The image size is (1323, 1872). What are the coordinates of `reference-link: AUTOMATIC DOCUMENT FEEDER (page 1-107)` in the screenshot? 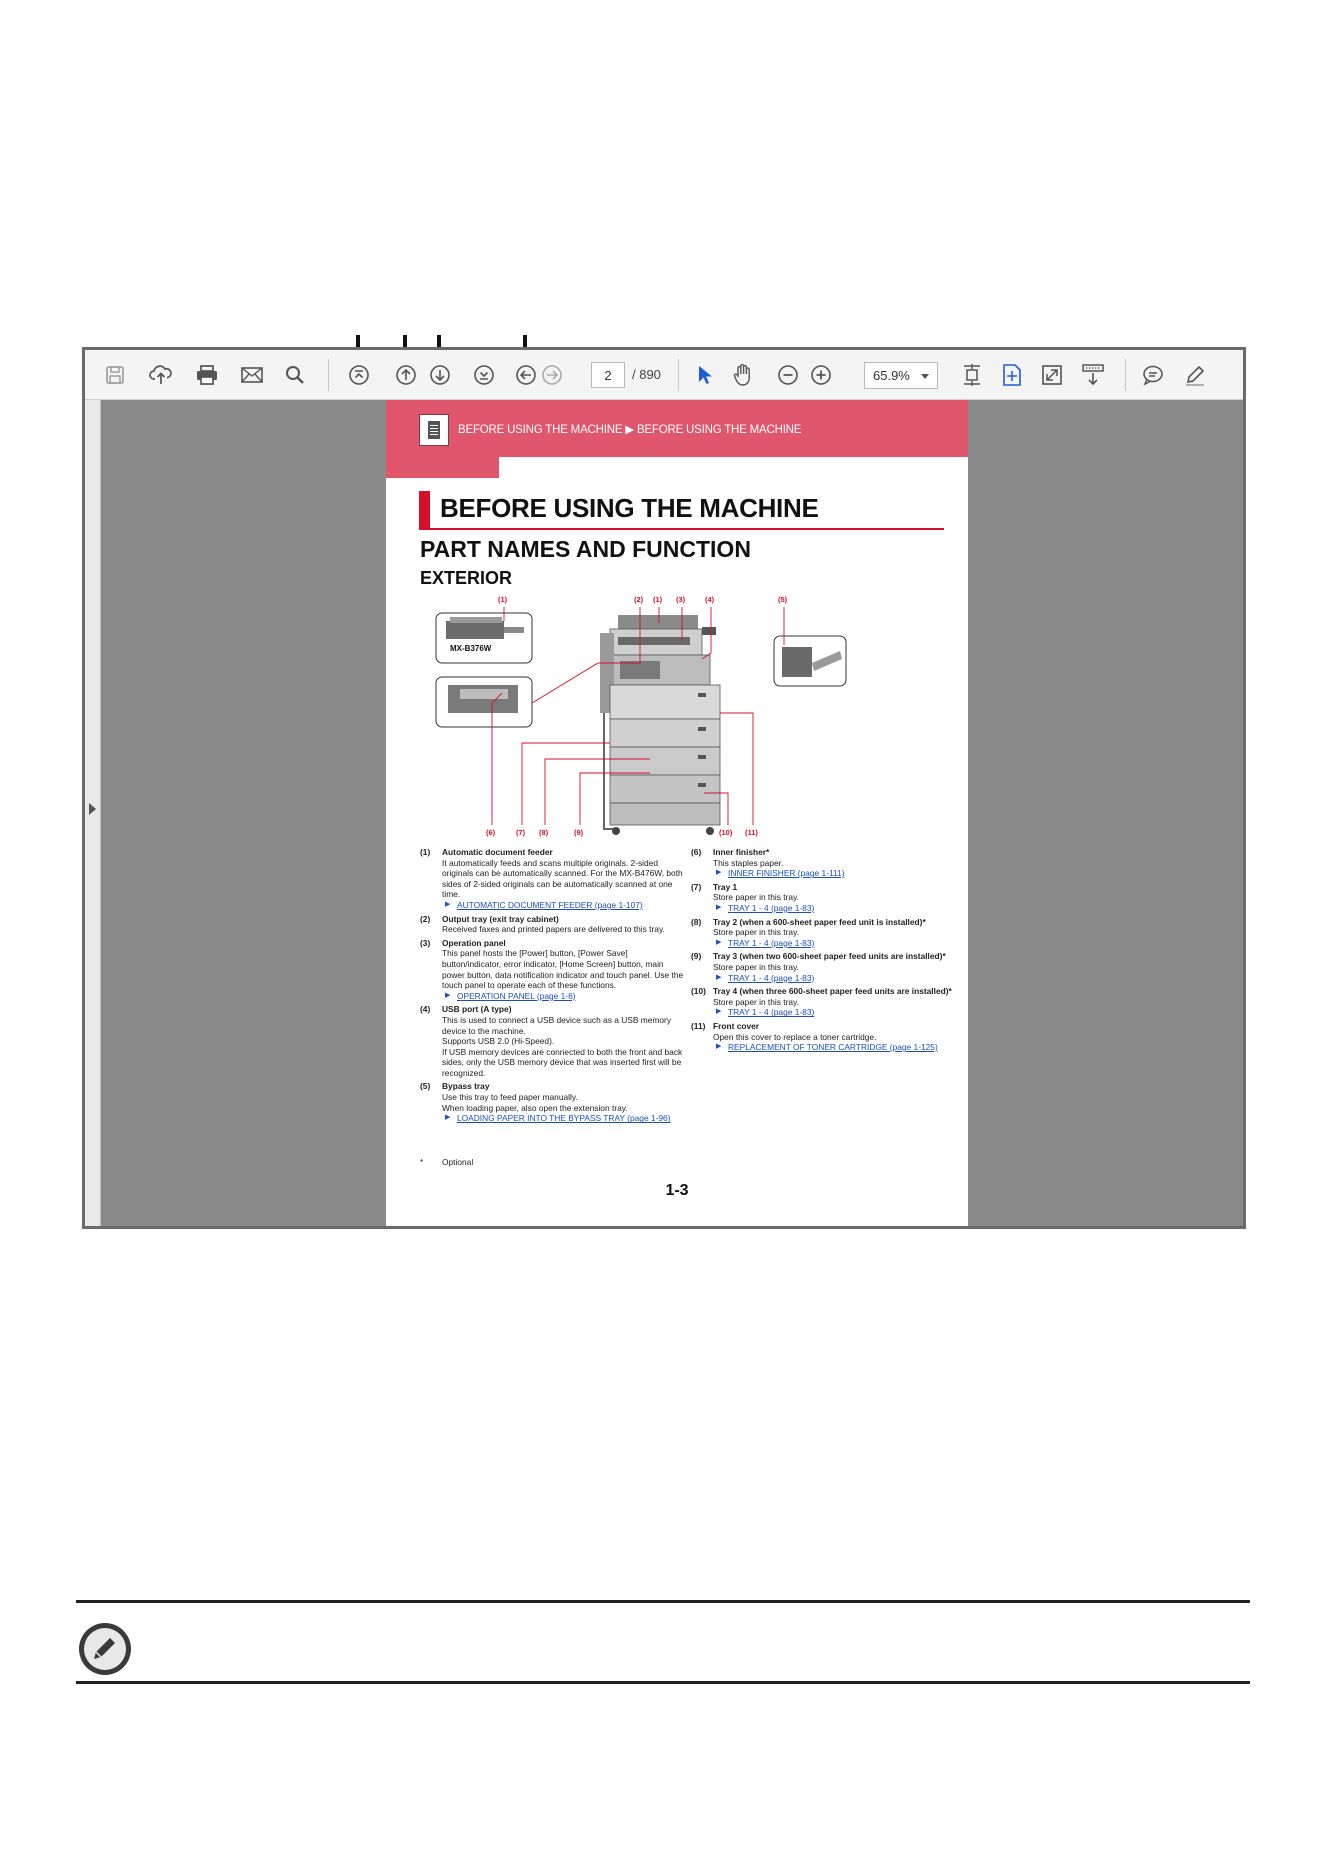 It's located at (563, 905).